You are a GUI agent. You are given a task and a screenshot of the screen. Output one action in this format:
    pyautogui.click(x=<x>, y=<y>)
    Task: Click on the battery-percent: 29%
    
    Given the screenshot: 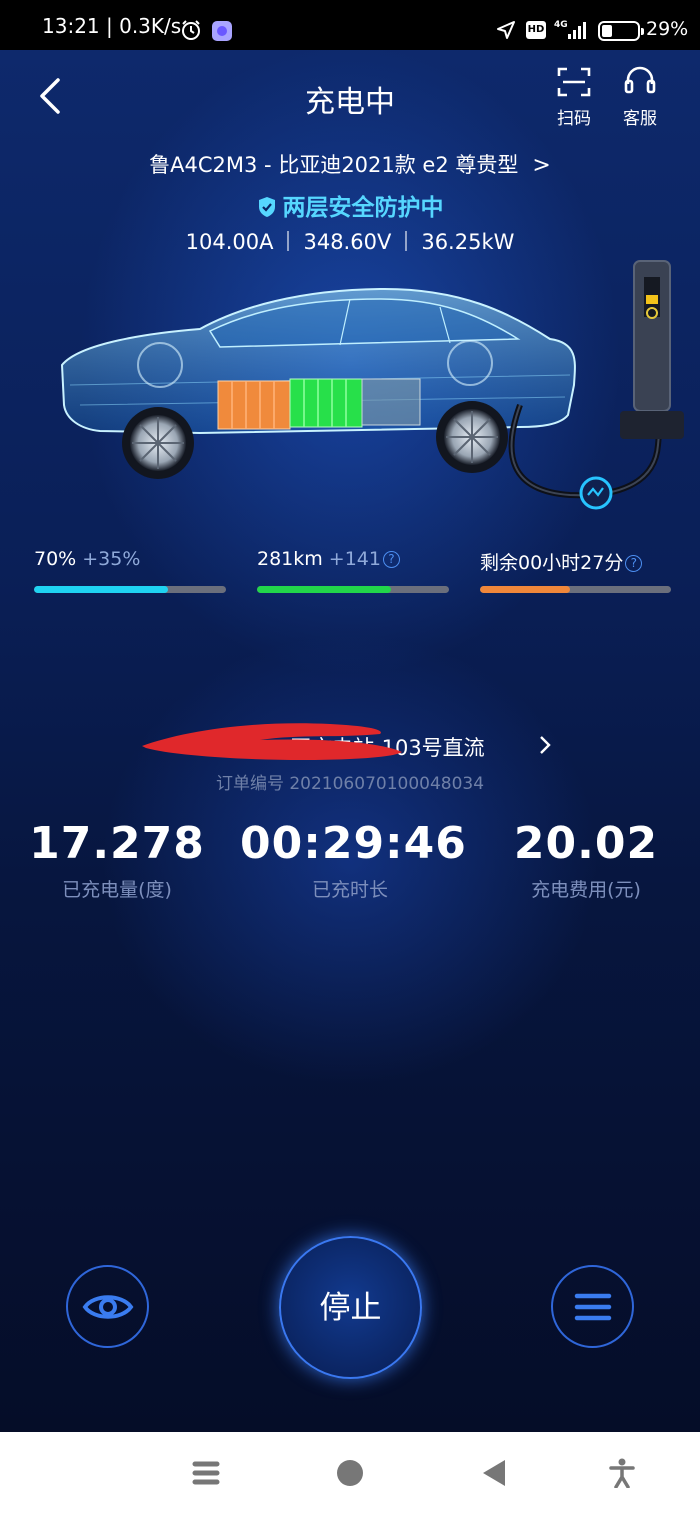 What is the action you would take?
    pyautogui.click(x=667, y=29)
    